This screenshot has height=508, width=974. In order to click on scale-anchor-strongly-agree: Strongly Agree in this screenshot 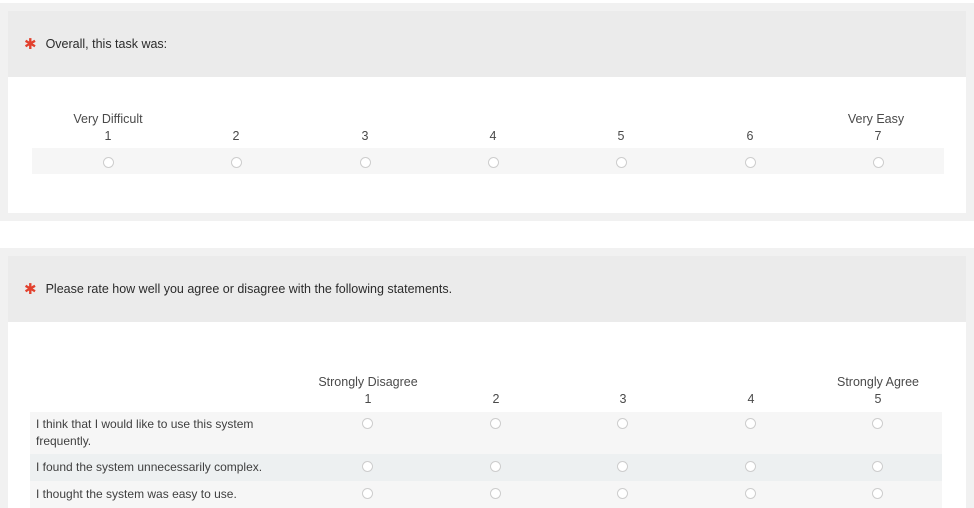, I will do `click(878, 382)`.